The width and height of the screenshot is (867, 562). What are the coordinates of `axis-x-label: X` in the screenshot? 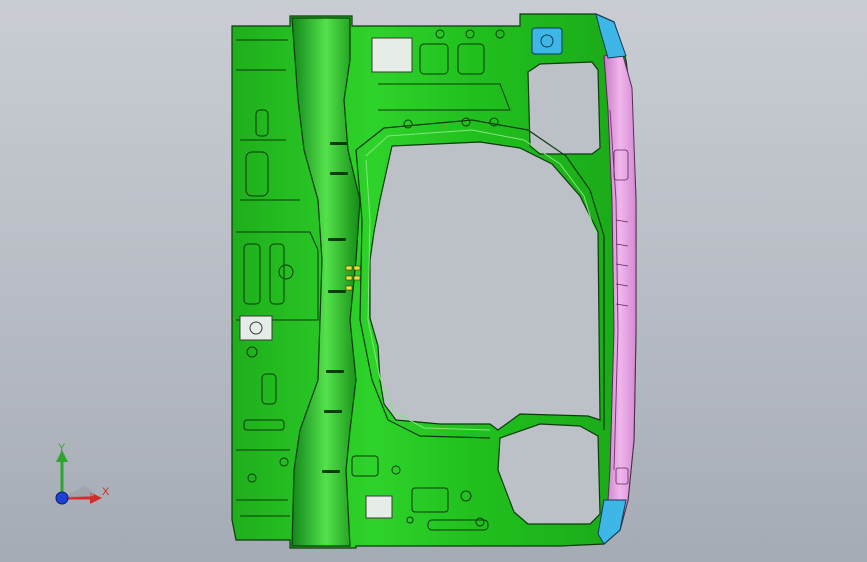 It's located at (106, 492).